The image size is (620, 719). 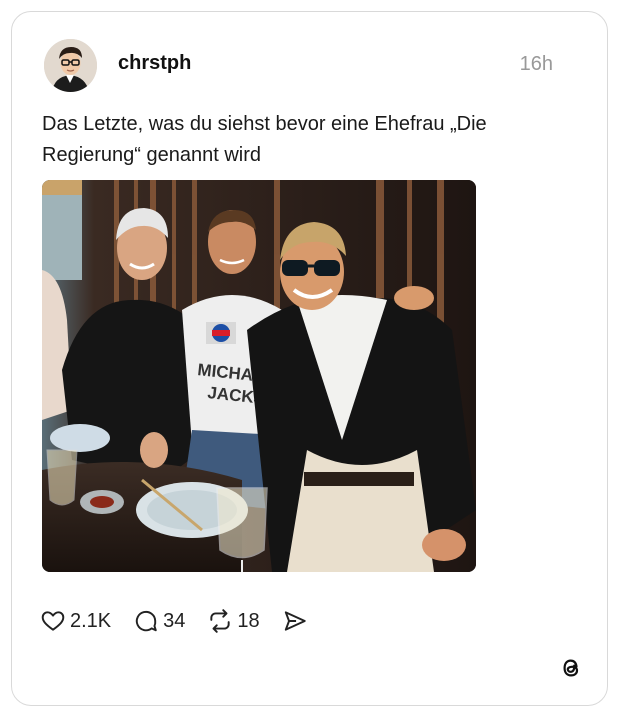 I want to click on reply-count: 34, so click(x=174, y=620).